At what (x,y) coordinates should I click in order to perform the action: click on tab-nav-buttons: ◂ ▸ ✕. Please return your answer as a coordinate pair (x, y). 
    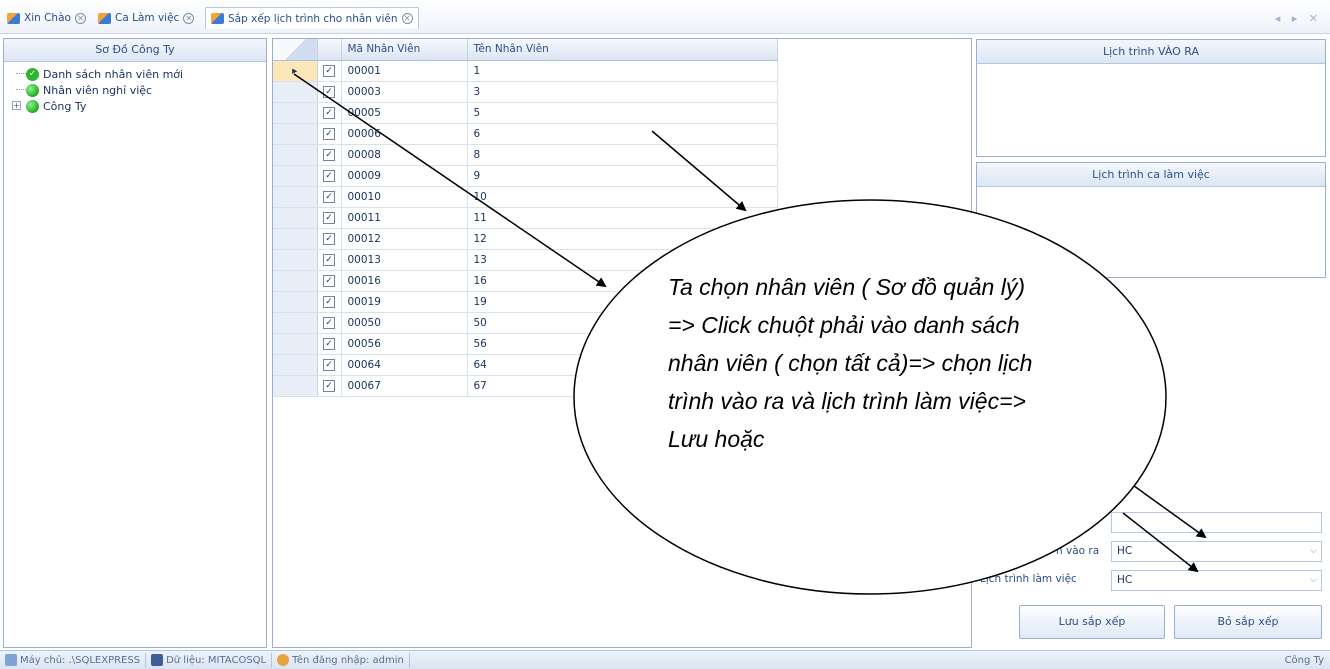
    Looking at the image, I should click on (1298, 18).